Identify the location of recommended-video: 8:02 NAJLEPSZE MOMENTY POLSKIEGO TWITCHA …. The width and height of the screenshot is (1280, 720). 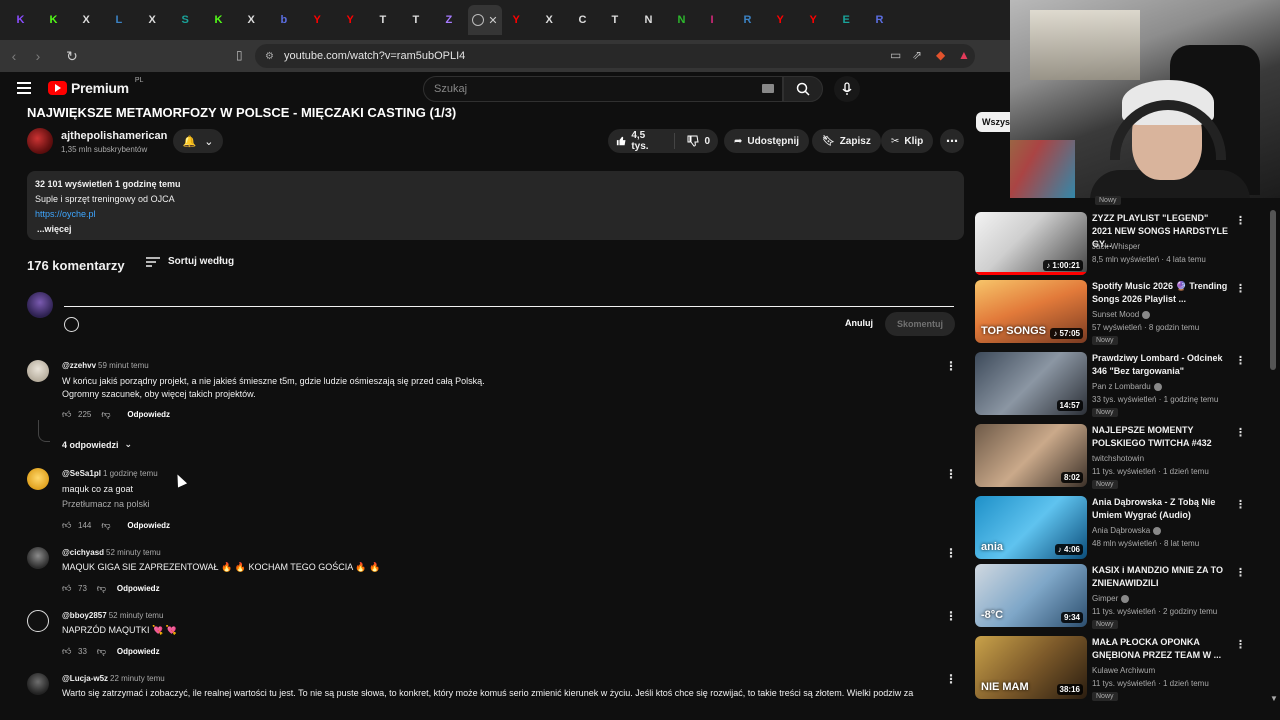
(1122, 457).